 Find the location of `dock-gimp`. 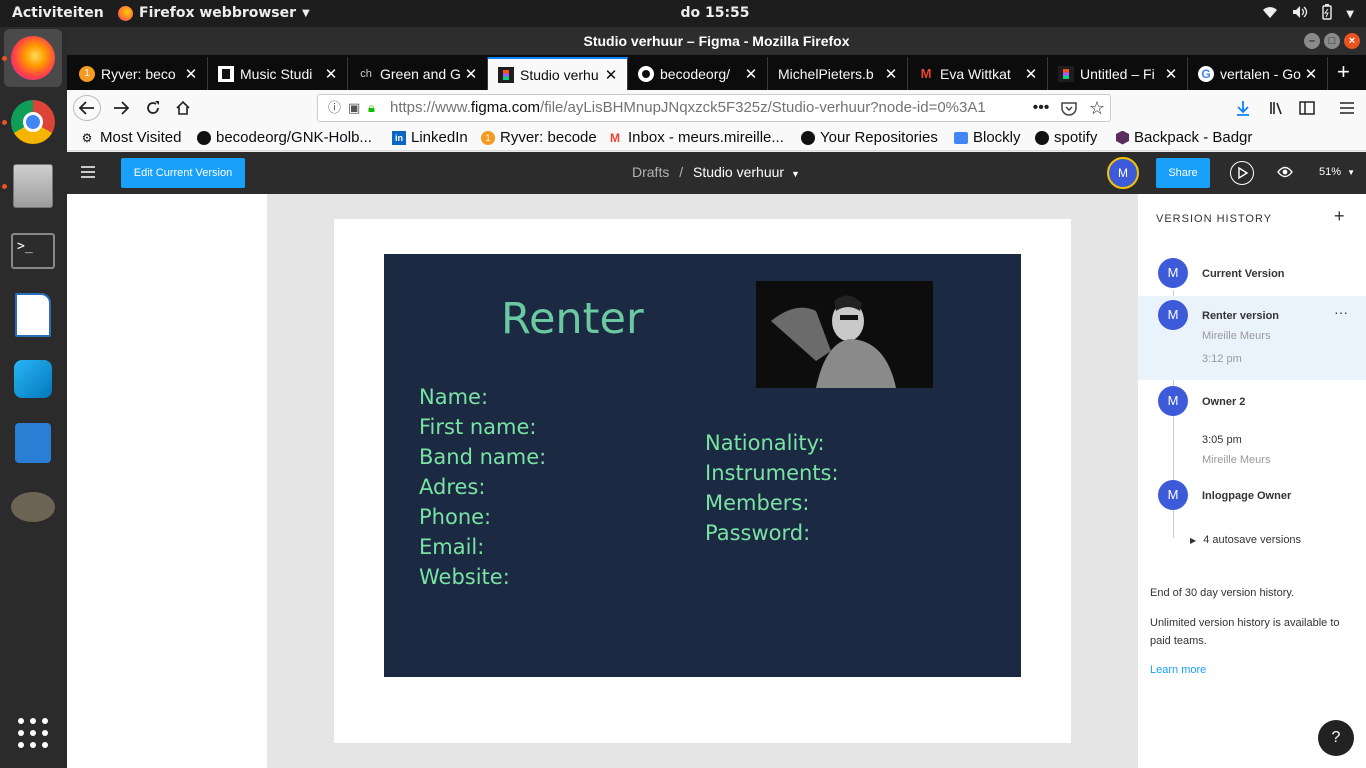

dock-gimp is located at coordinates (33, 507).